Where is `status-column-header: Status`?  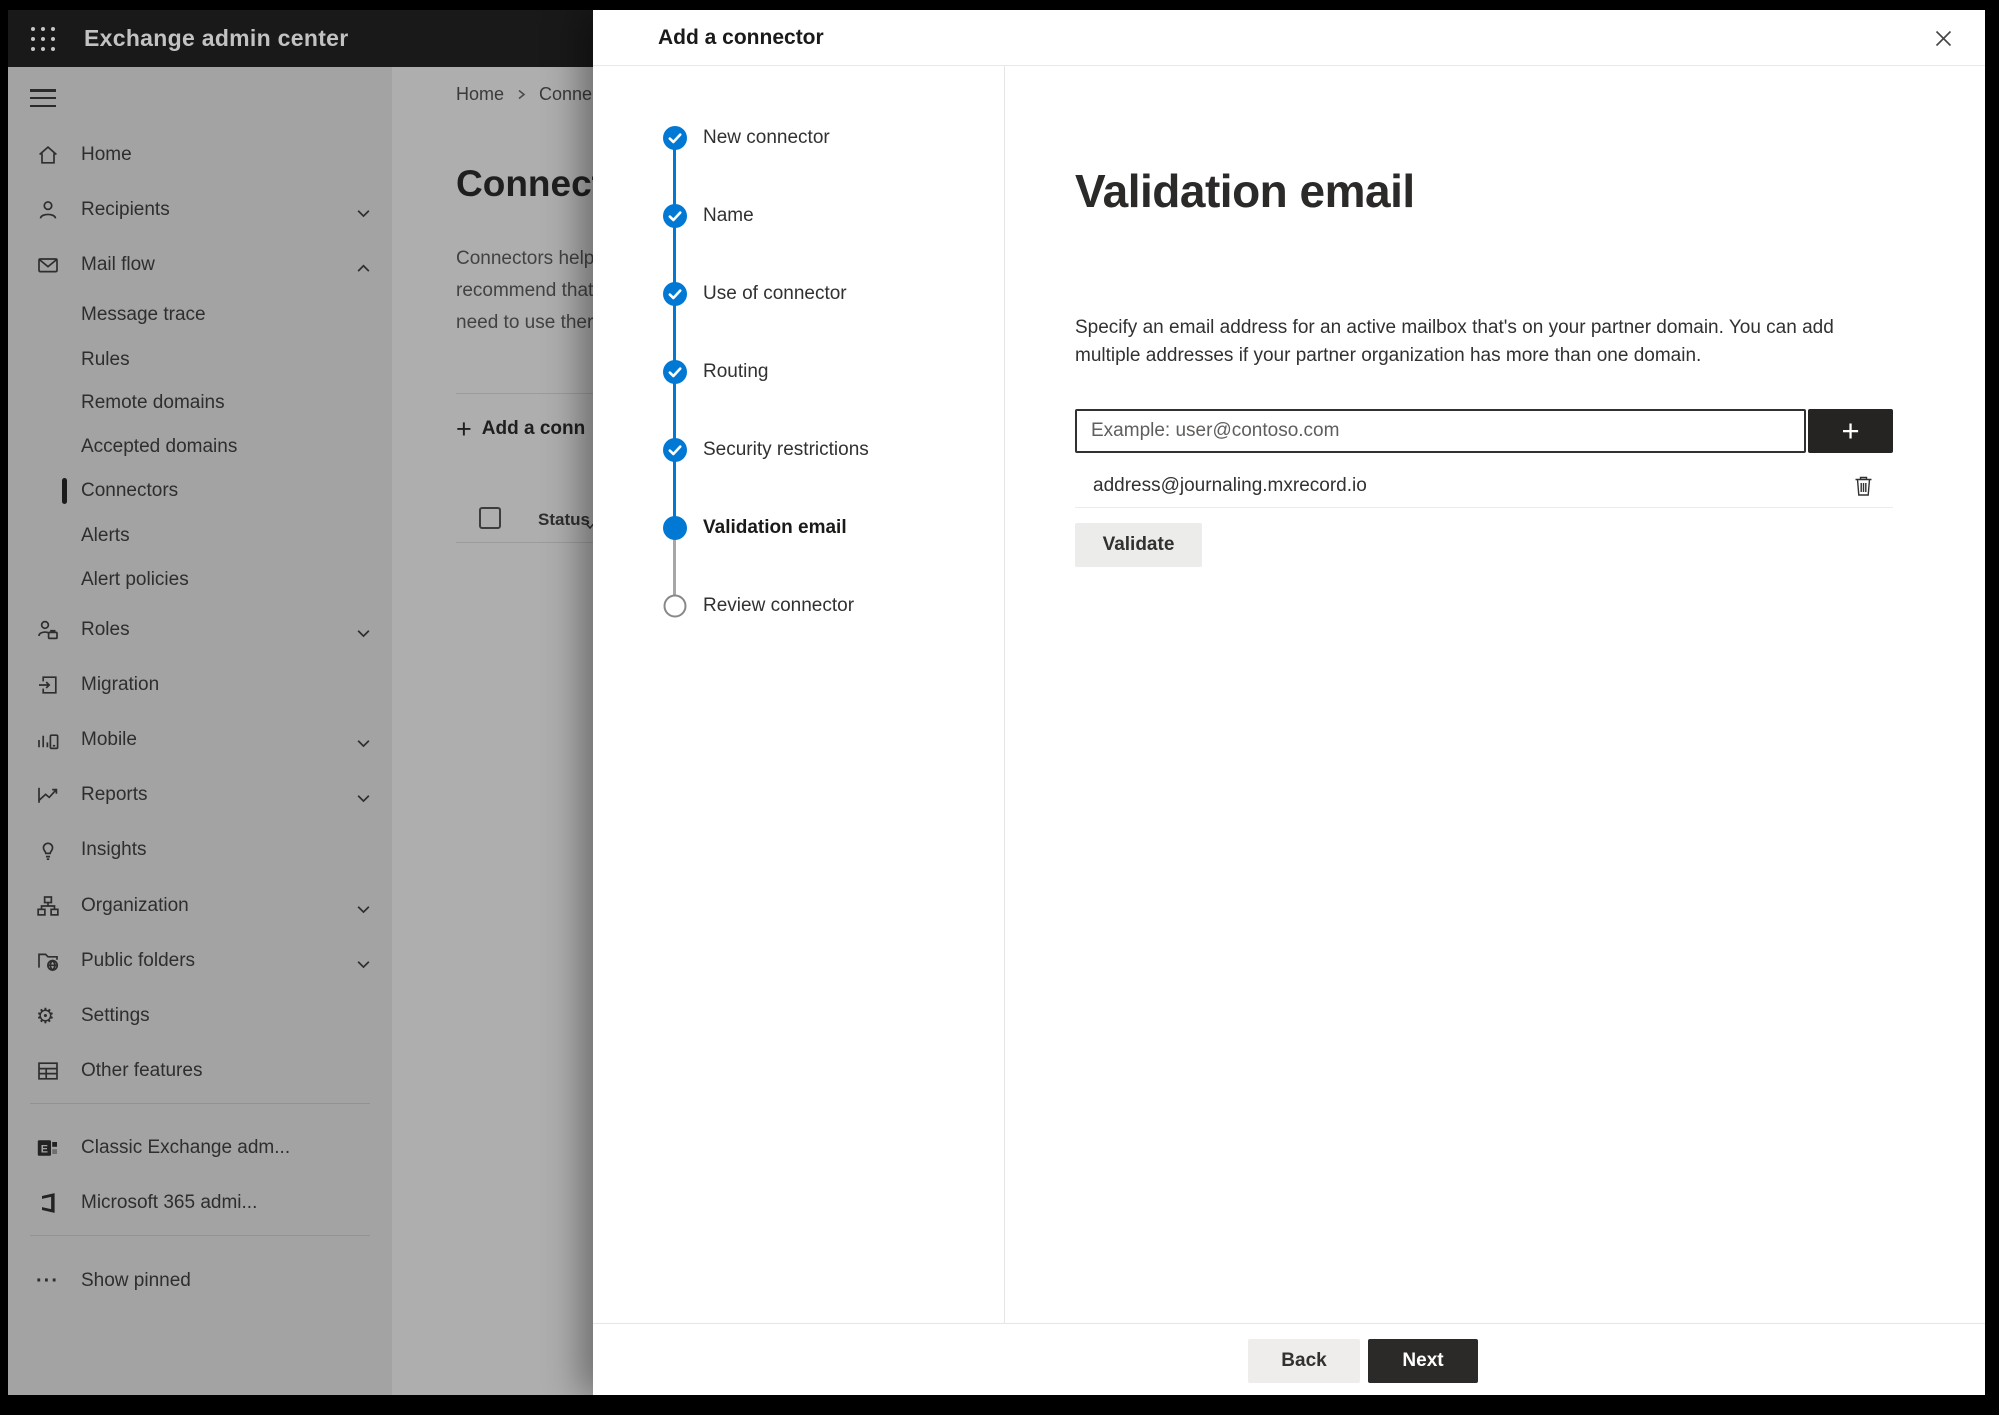 status-column-header: Status is located at coordinates (564, 520).